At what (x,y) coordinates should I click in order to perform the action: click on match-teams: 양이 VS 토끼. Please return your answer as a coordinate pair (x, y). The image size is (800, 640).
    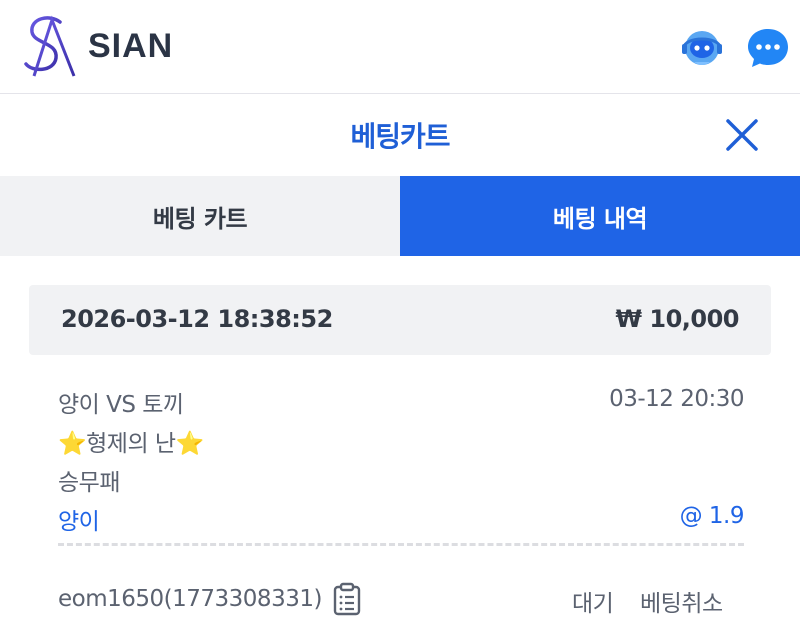
    Looking at the image, I should click on (121, 405).